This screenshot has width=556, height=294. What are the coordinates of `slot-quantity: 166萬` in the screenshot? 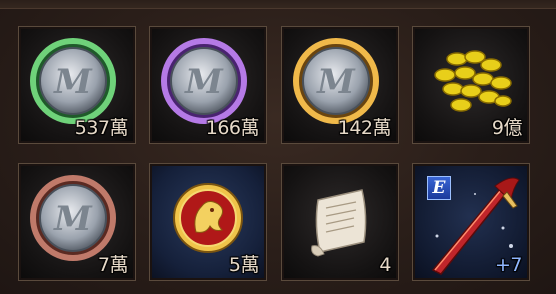 It's located at (232, 128).